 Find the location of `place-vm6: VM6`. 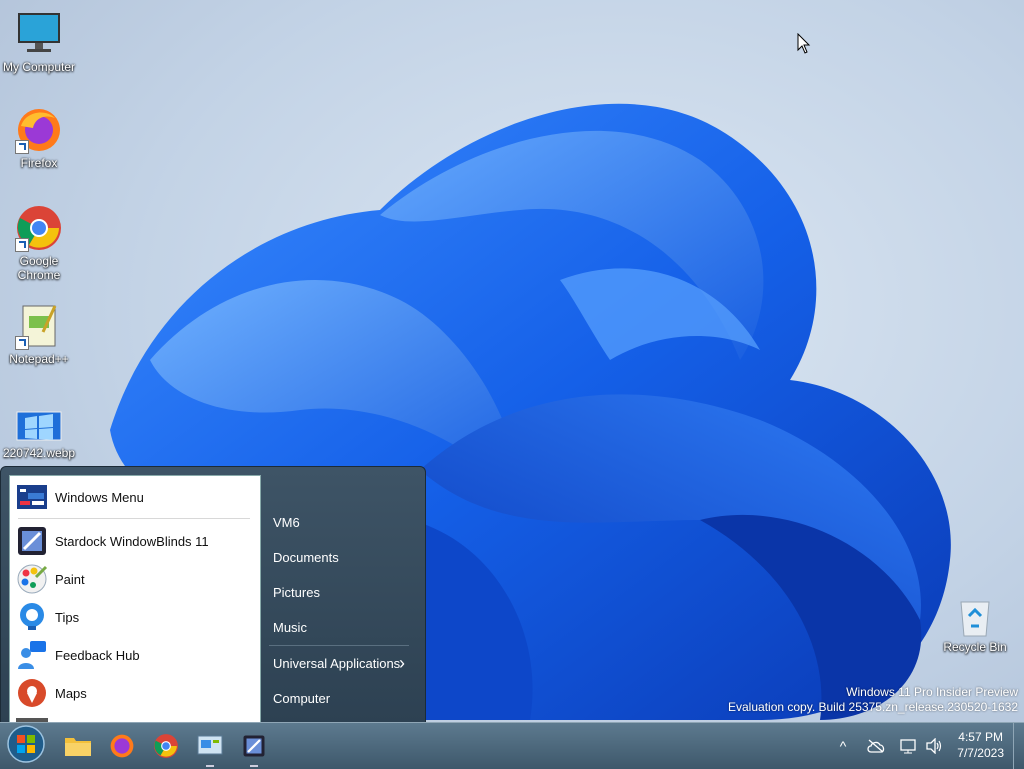

place-vm6: VM6 is located at coordinates (339, 522).